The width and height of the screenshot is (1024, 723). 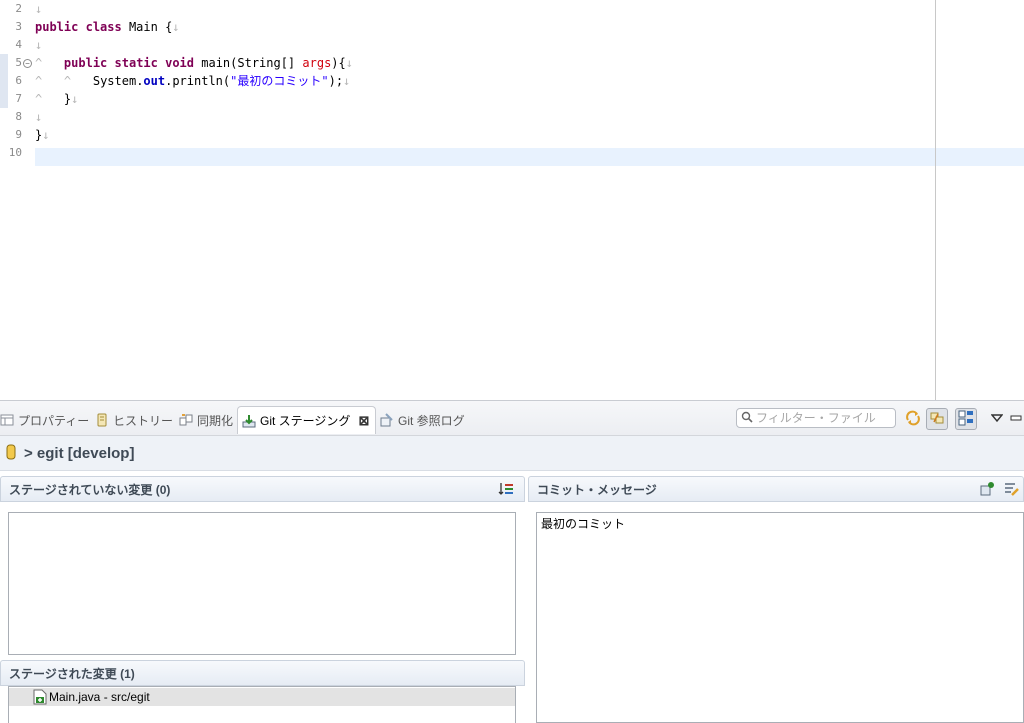 What do you see at coordinates (18, 80) in the screenshot?
I see `line-number: 6` at bounding box center [18, 80].